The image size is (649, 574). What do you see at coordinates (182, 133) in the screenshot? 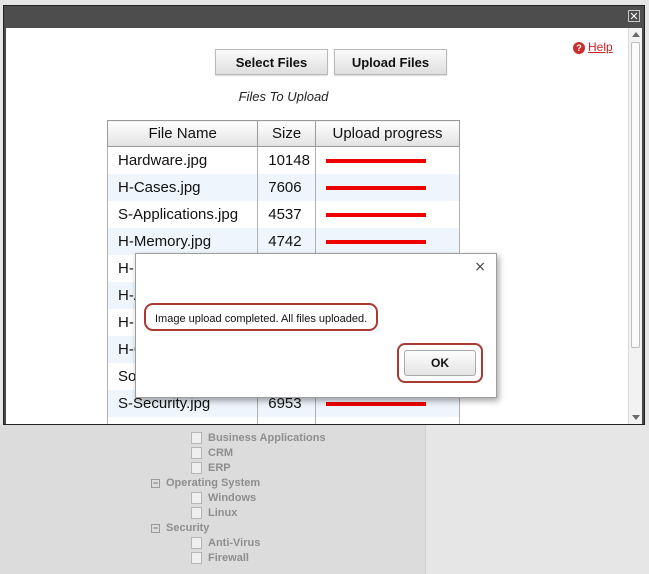
I see `column-header-file-name: File Name` at bounding box center [182, 133].